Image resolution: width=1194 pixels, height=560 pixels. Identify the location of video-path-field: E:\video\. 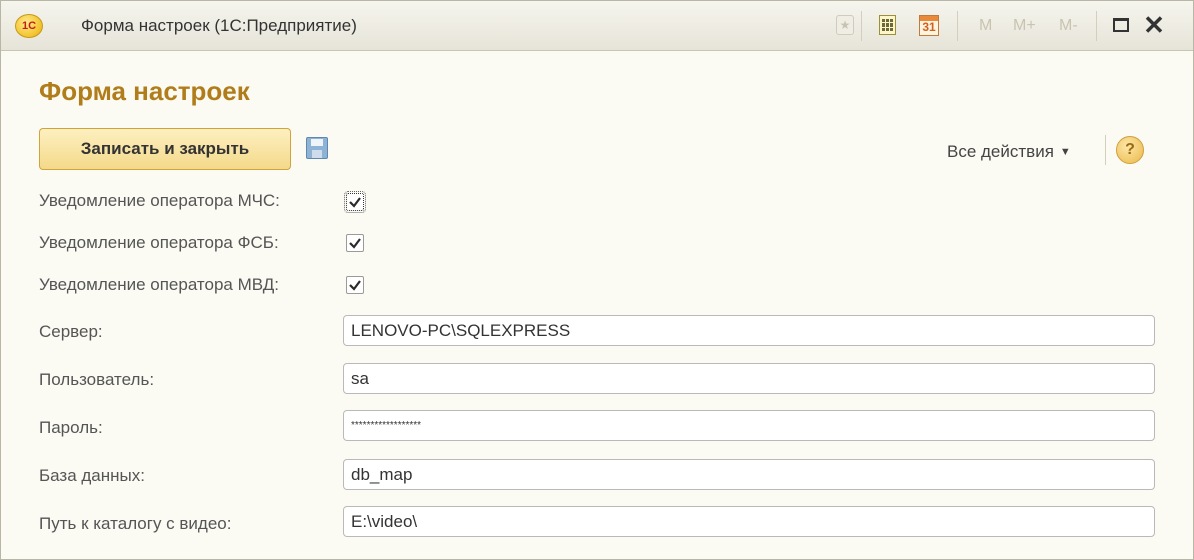
(749, 521).